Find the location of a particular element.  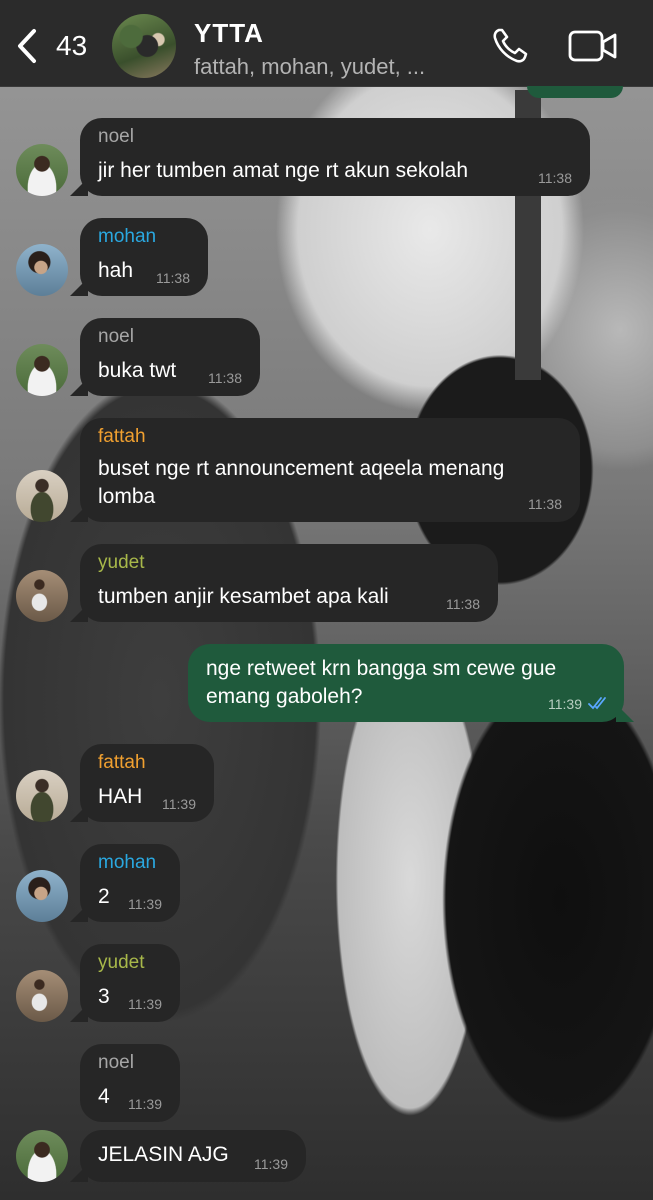

message-text: 2 is located at coordinates (104, 896).